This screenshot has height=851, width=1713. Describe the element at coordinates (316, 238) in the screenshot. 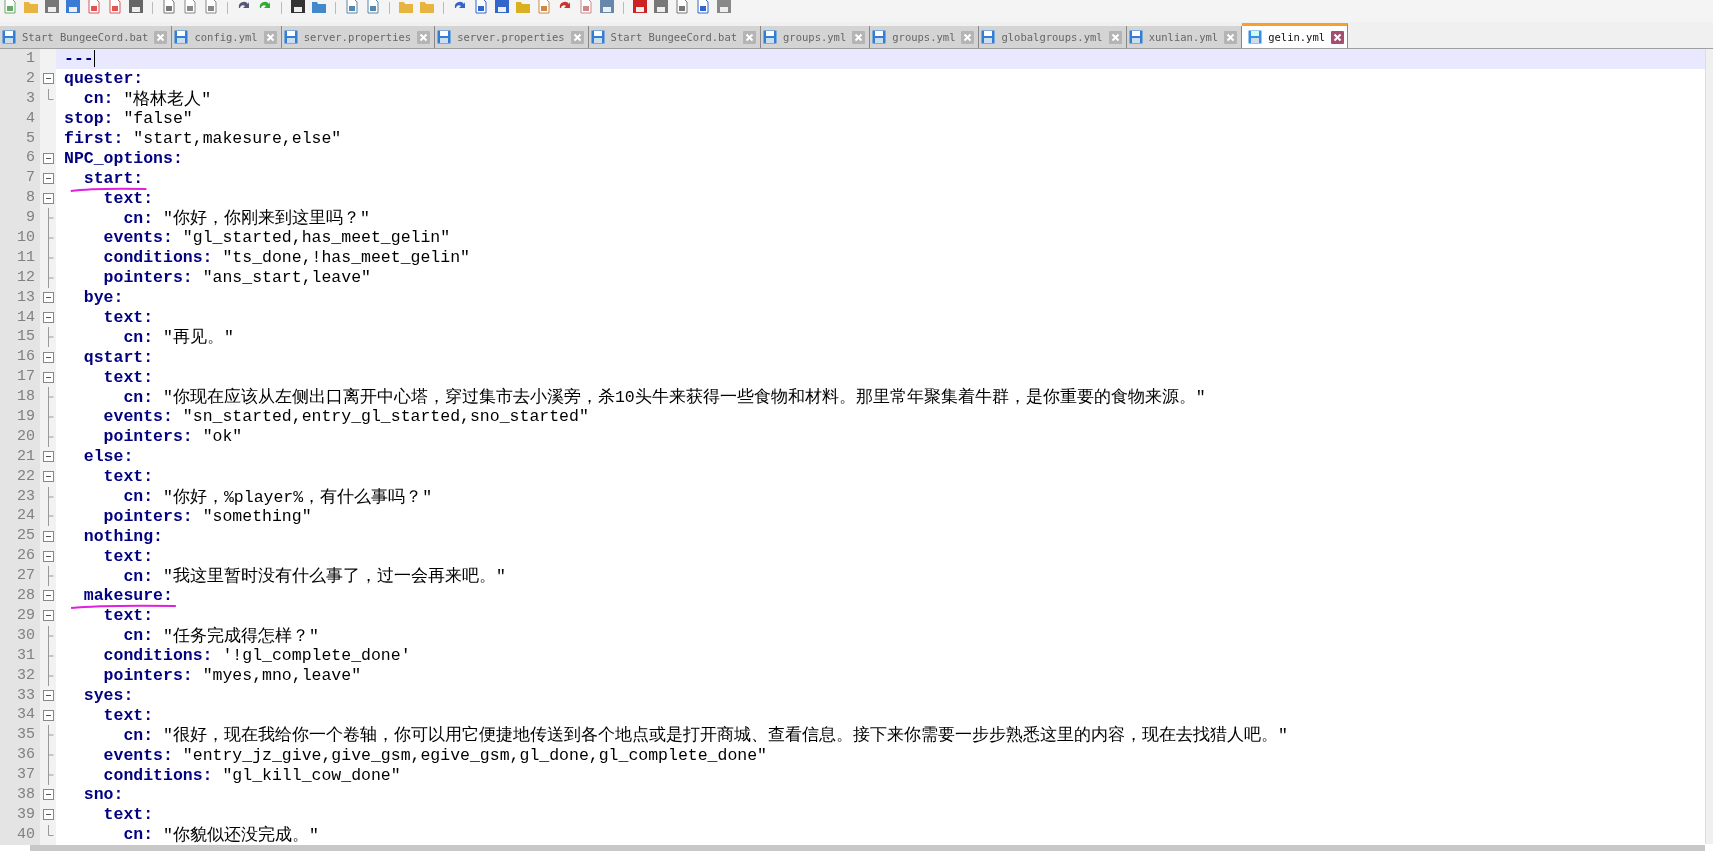

I see `yaml-value: "gl_started,has_meet_gelin"` at that location.